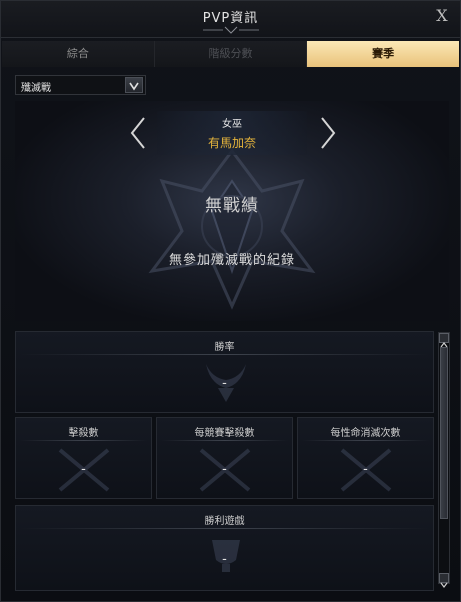  What do you see at coordinates (444, 340) in the screenshot?
I see `scroll-up-button` at bounding box center [444, 340].